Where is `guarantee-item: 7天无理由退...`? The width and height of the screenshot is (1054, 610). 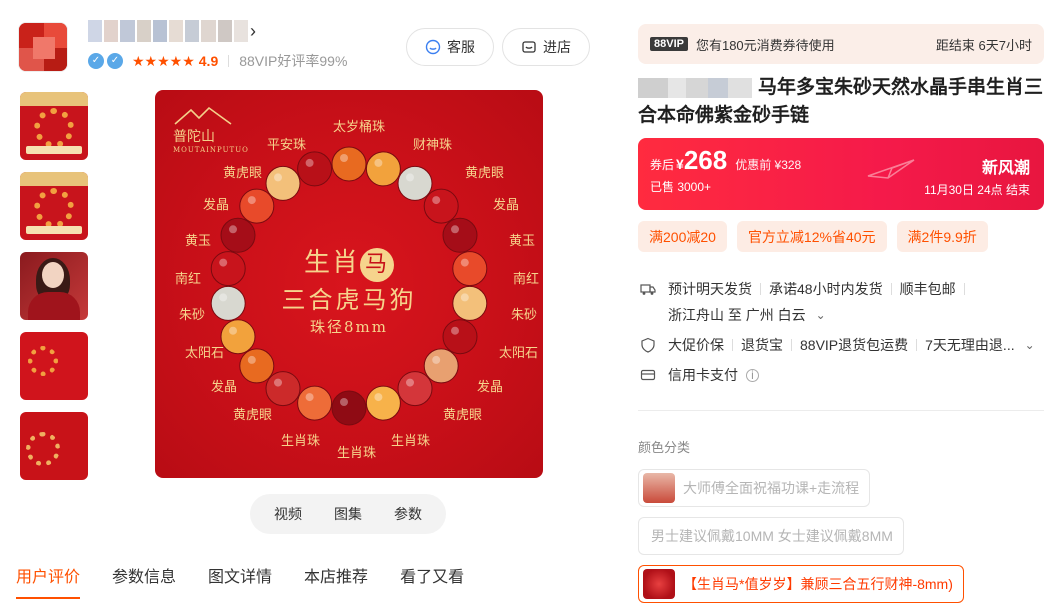
guarantee-item: 7天无理由退... is located at coordinates (970, 345).